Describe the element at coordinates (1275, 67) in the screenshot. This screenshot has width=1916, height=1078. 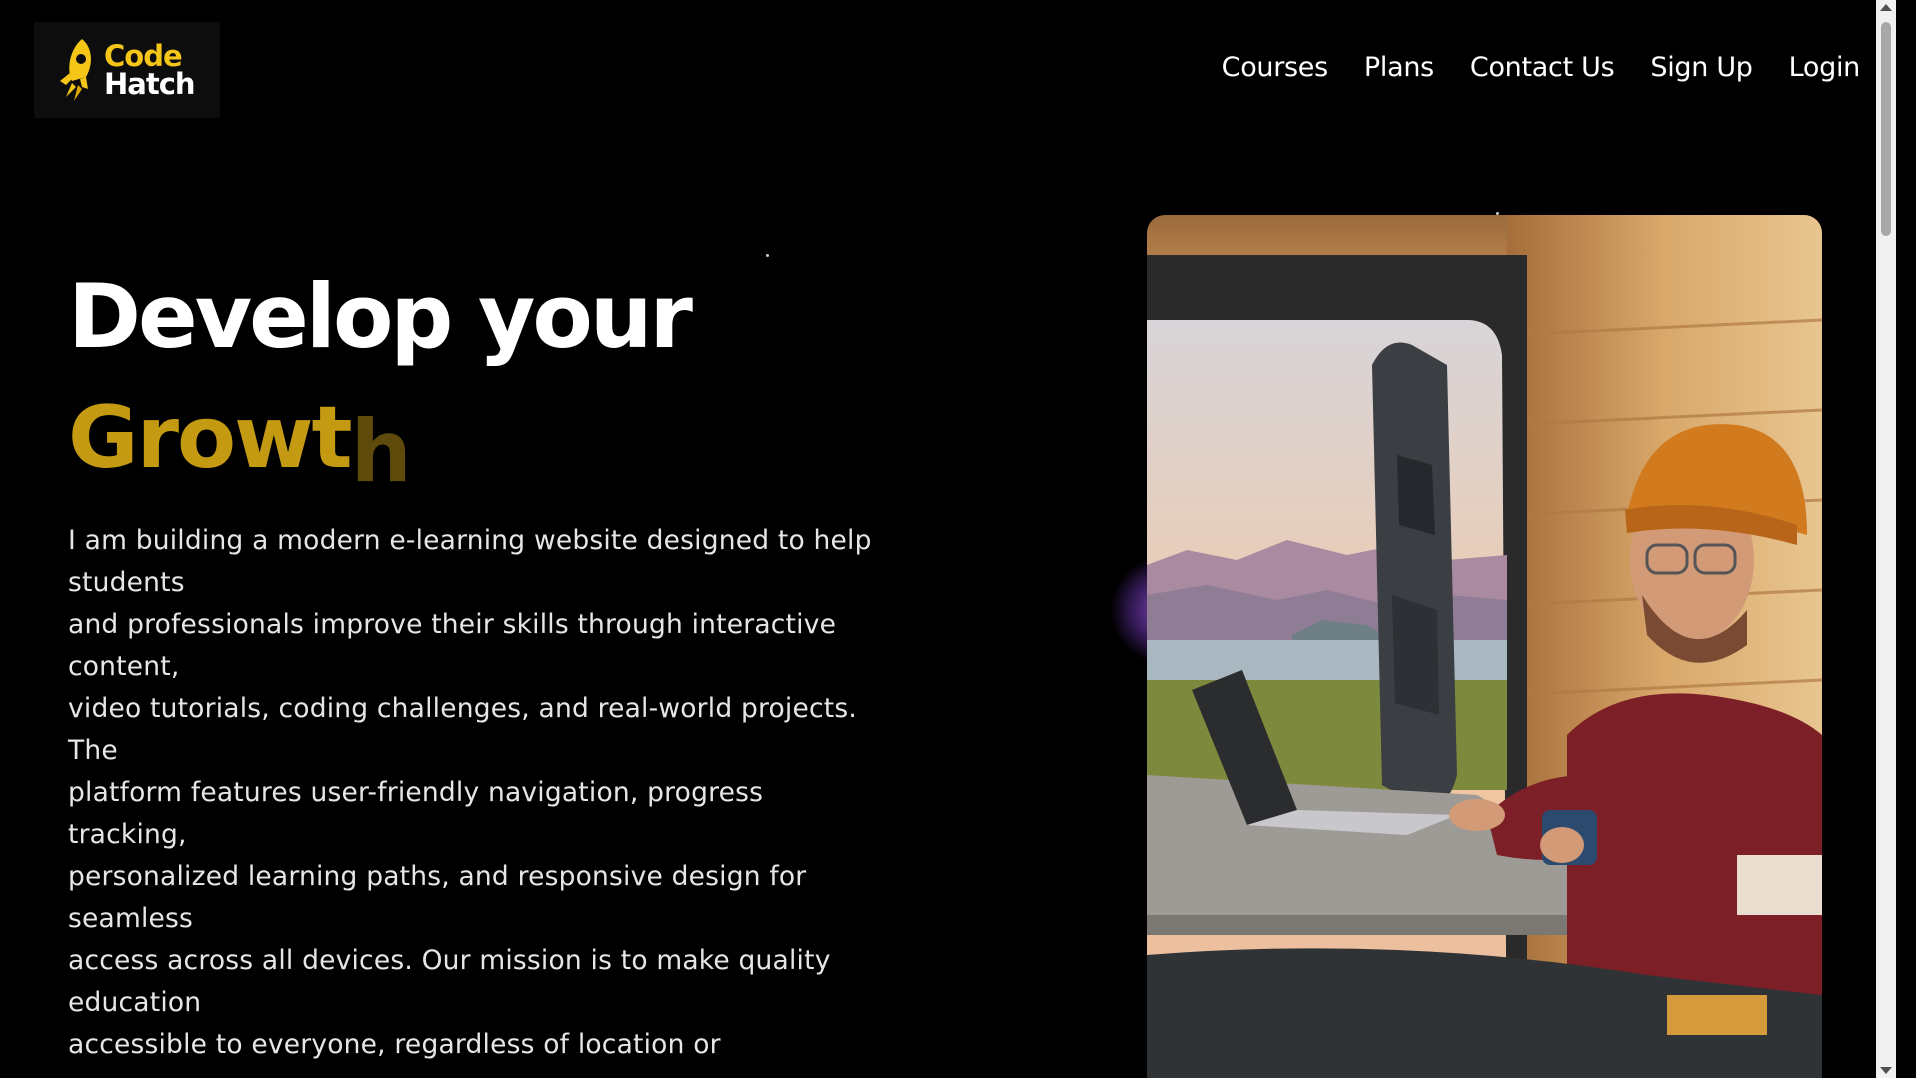
I see `nav-courses: Courses` at that location.